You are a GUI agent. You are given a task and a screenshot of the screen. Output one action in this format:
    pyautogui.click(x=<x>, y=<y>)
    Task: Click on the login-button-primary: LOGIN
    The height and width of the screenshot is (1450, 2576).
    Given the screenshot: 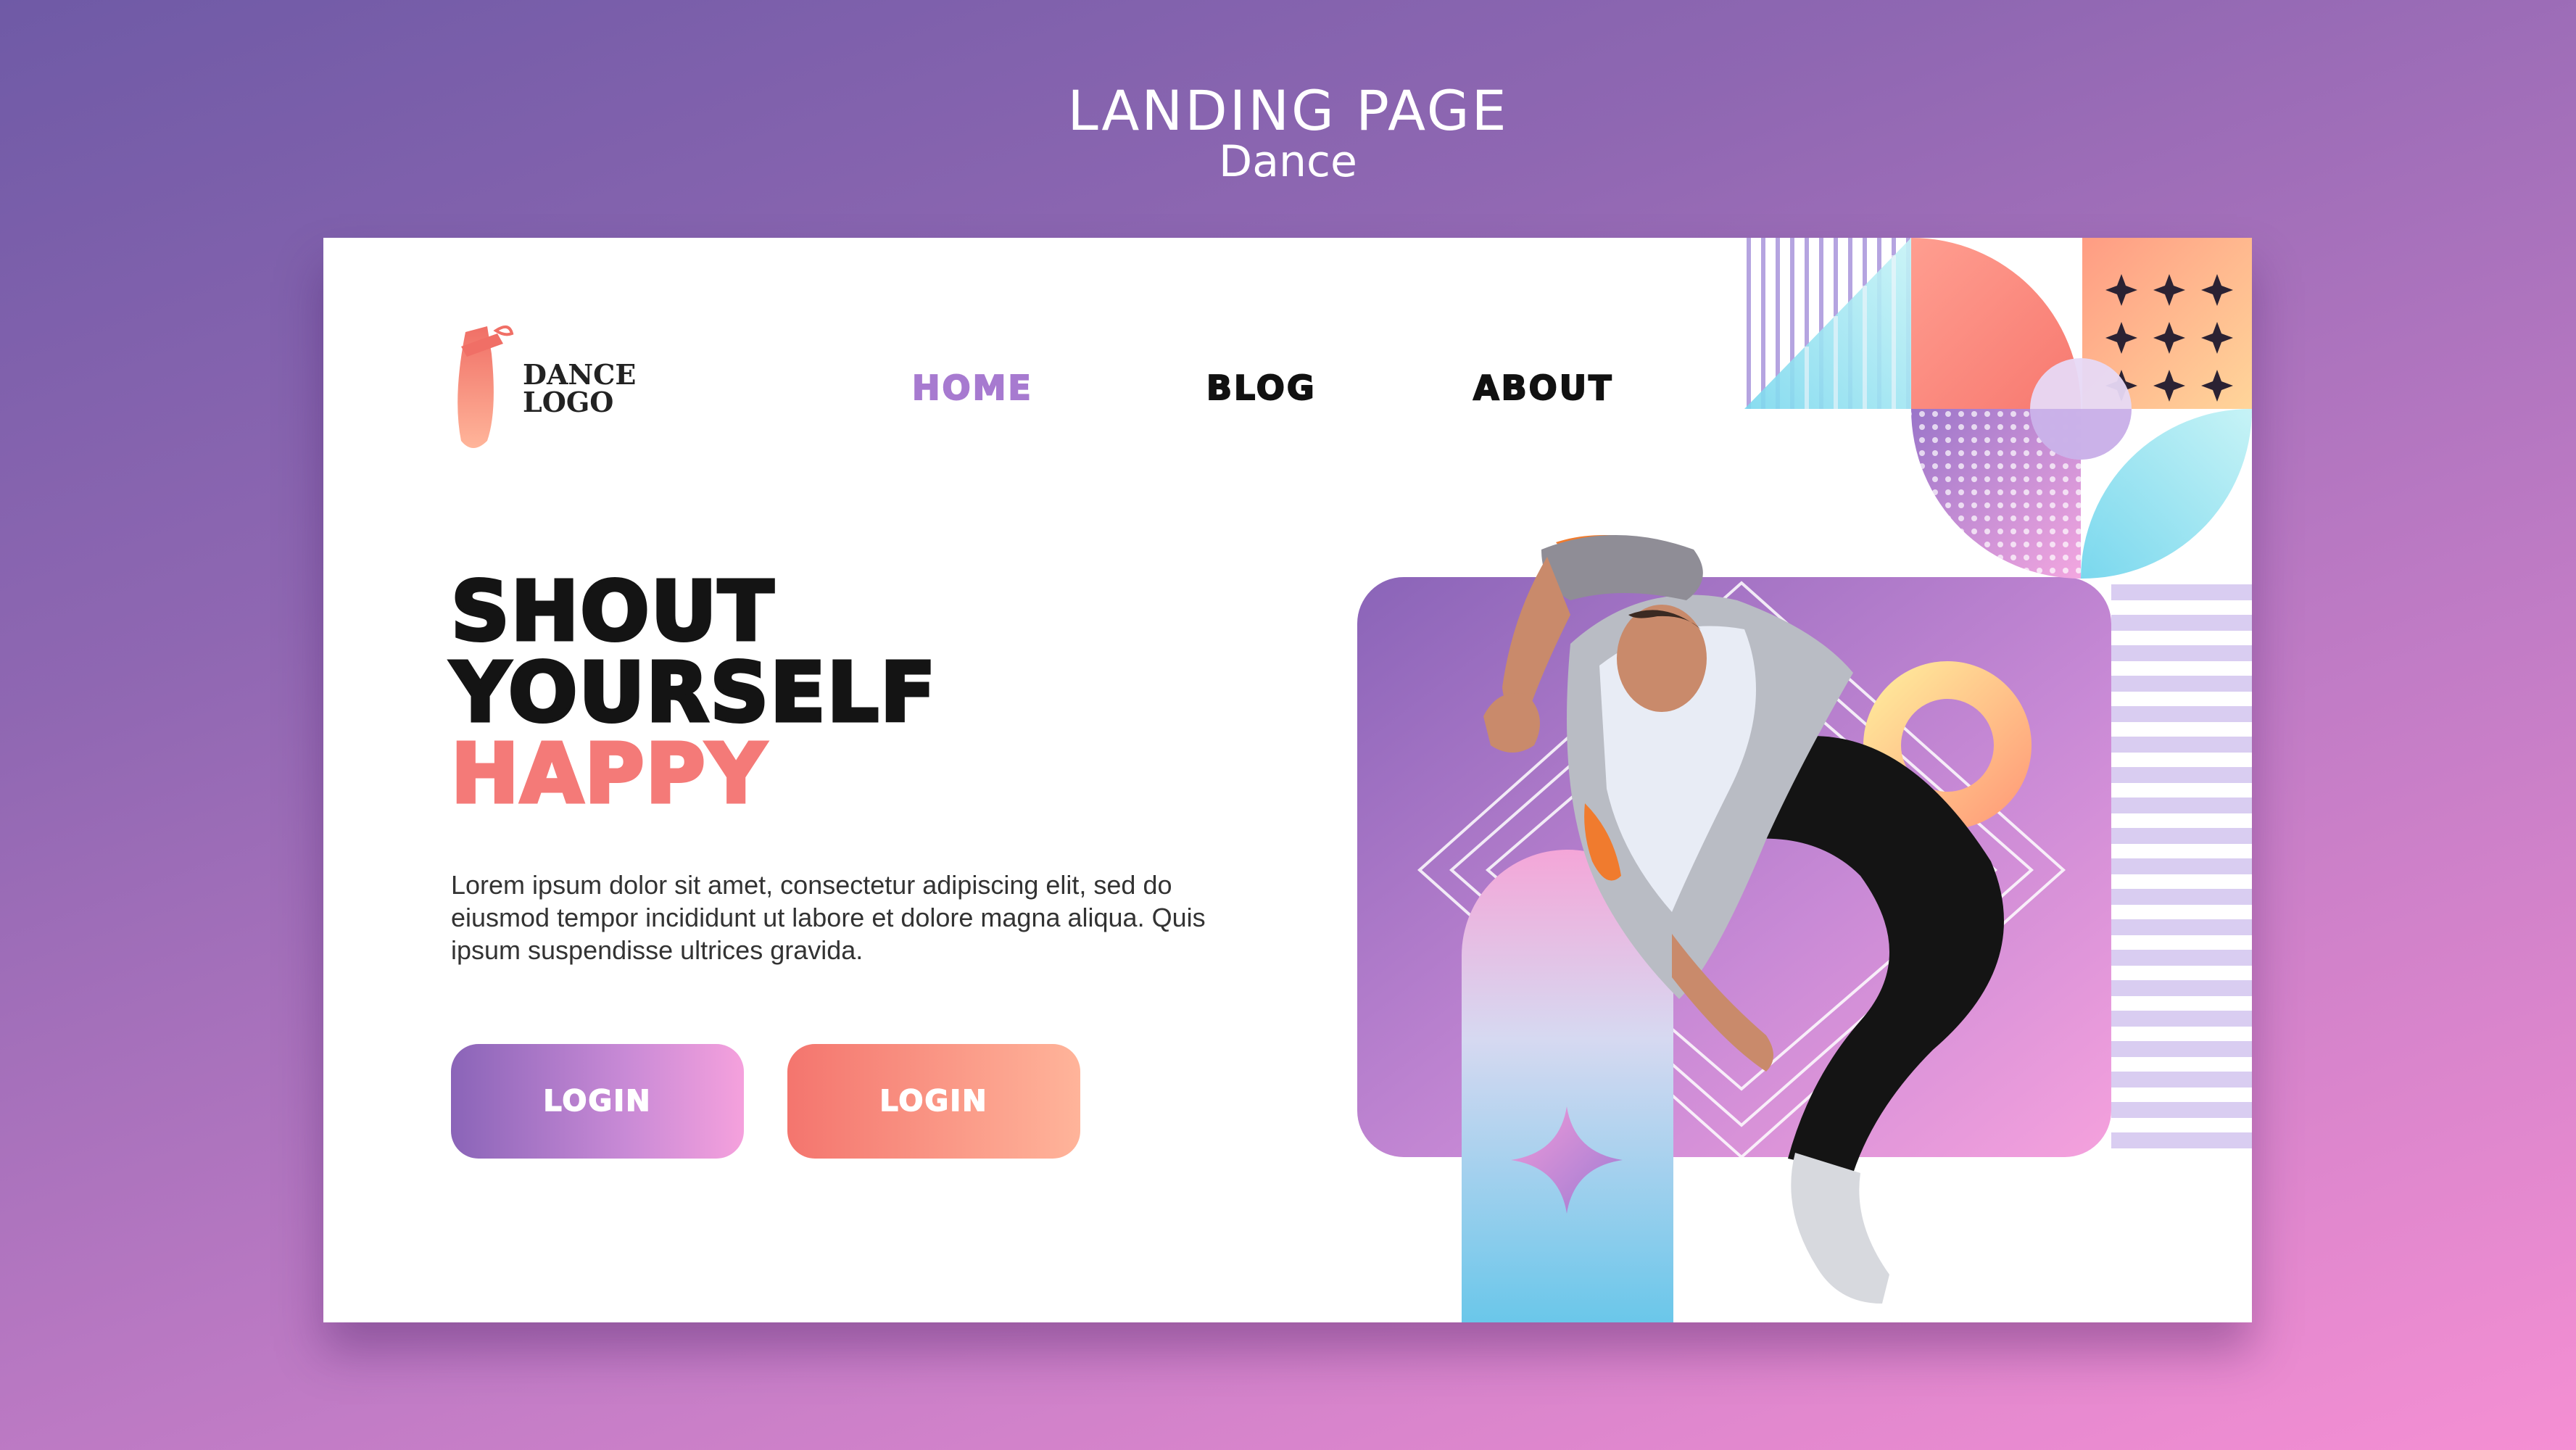 What is the action you would take?
    pyautogui.click(x=597, y=1101)
    